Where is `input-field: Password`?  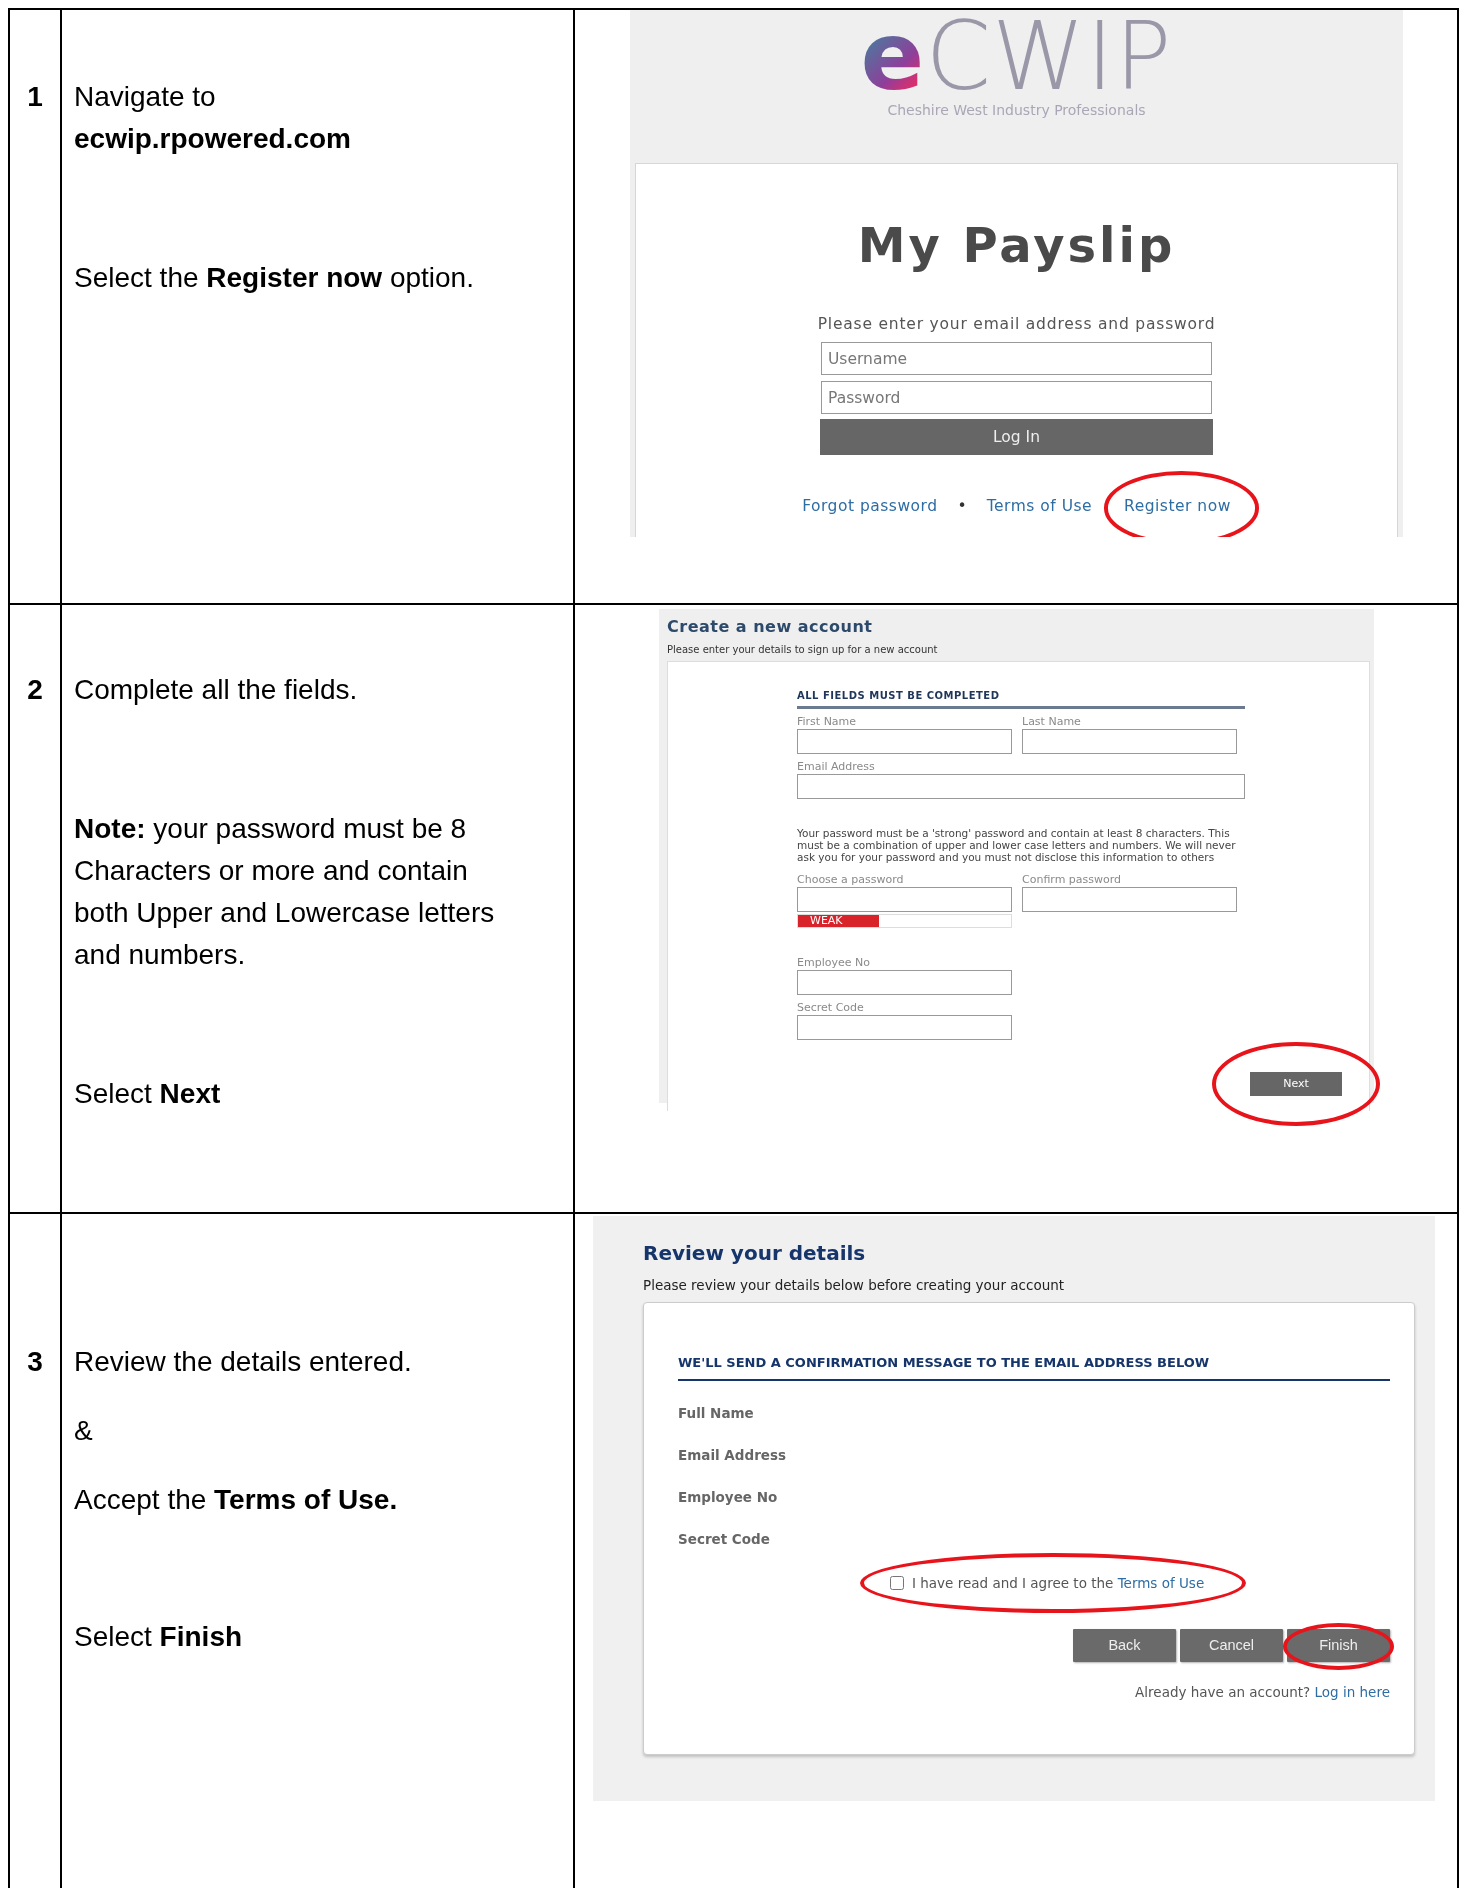
input-field: Password is located at coordinates (1016, 398).